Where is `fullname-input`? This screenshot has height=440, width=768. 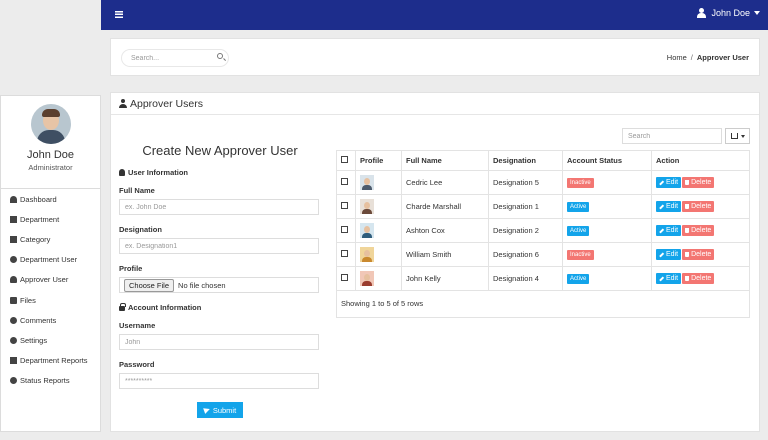
fullname-input is located at coordinates (219, 207).